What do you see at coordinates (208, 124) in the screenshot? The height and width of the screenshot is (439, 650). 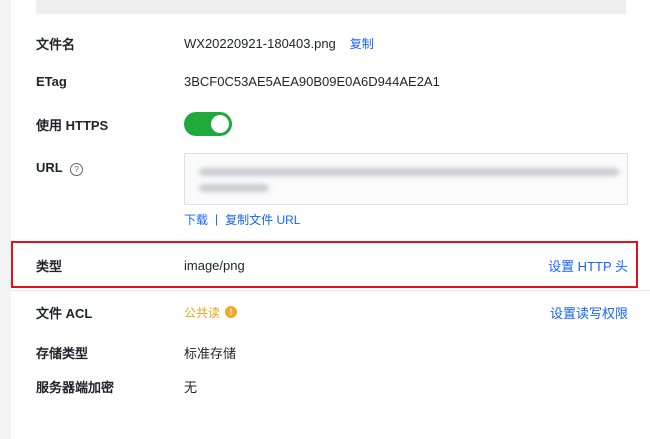 I see `https-toggle` at bounding box center [208, 124].